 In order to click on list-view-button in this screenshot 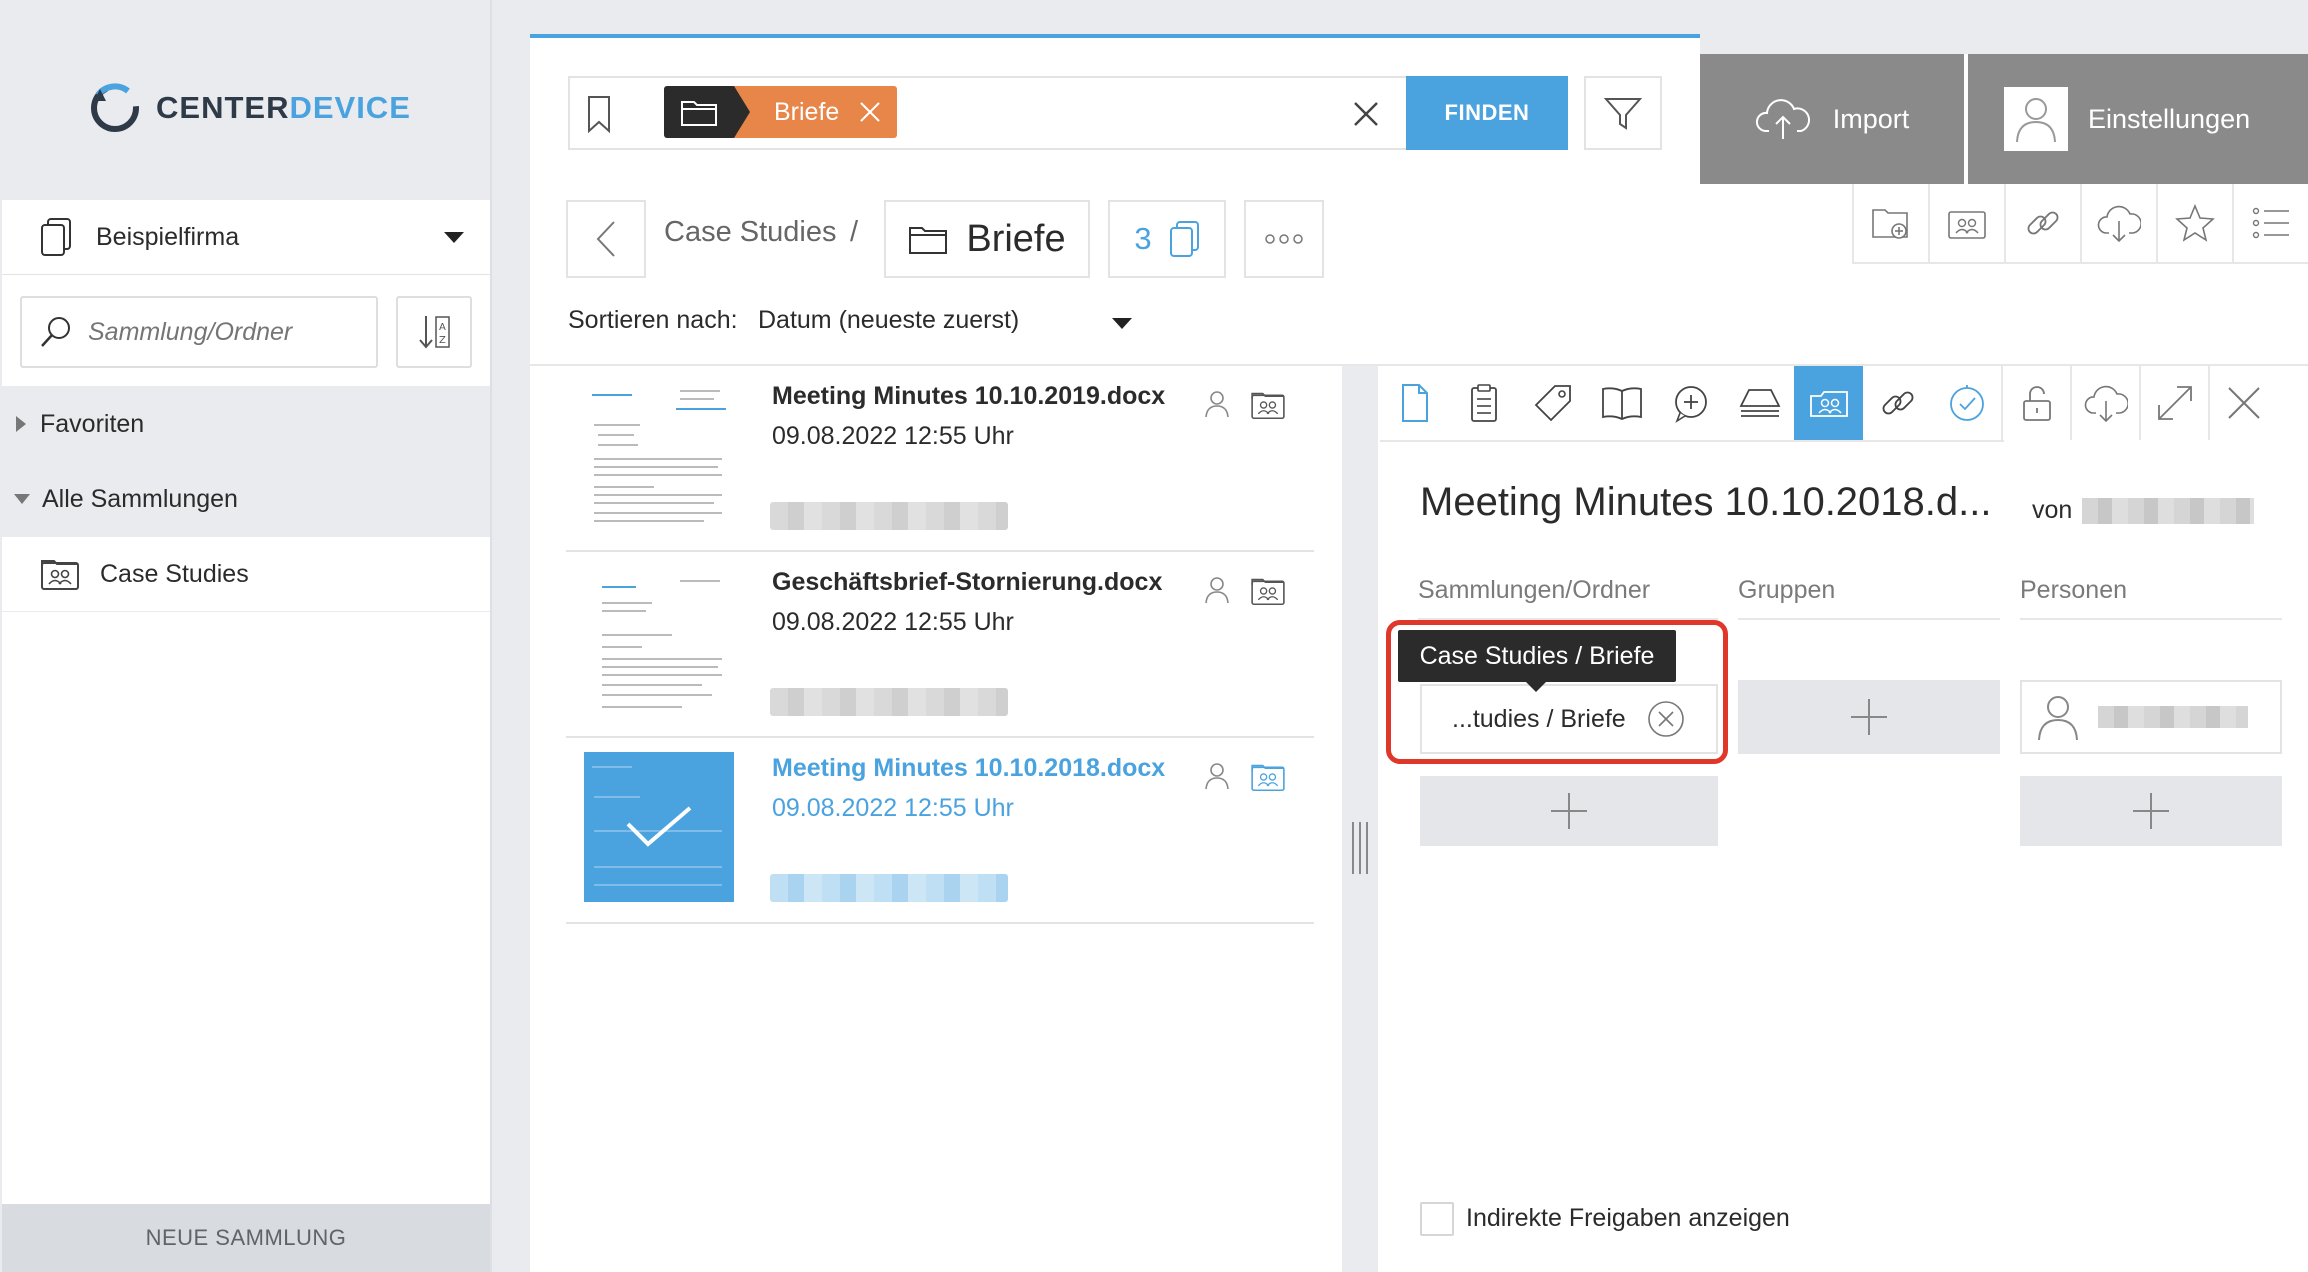, I will do `click(2270, 224)`.